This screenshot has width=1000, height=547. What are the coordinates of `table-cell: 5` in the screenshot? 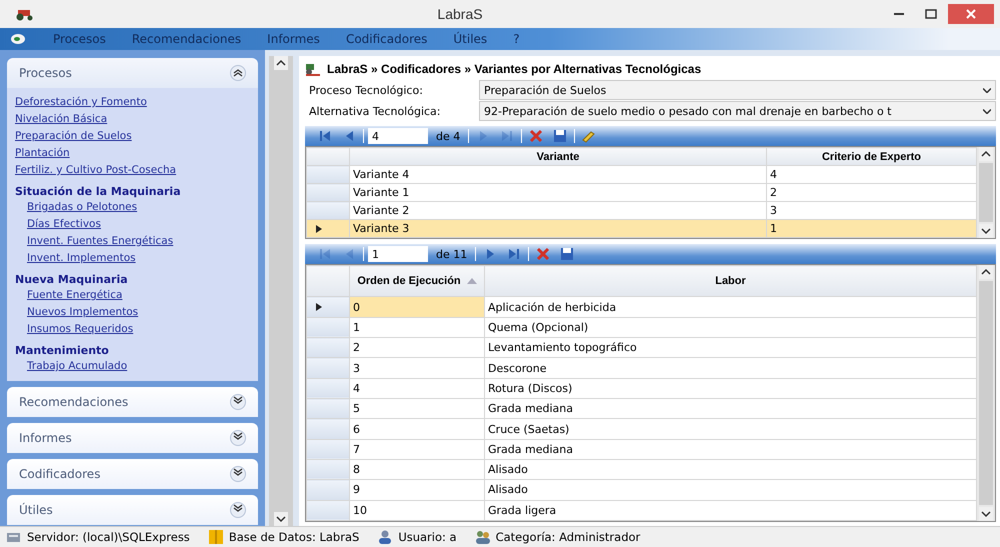 It's located at (417, 408).